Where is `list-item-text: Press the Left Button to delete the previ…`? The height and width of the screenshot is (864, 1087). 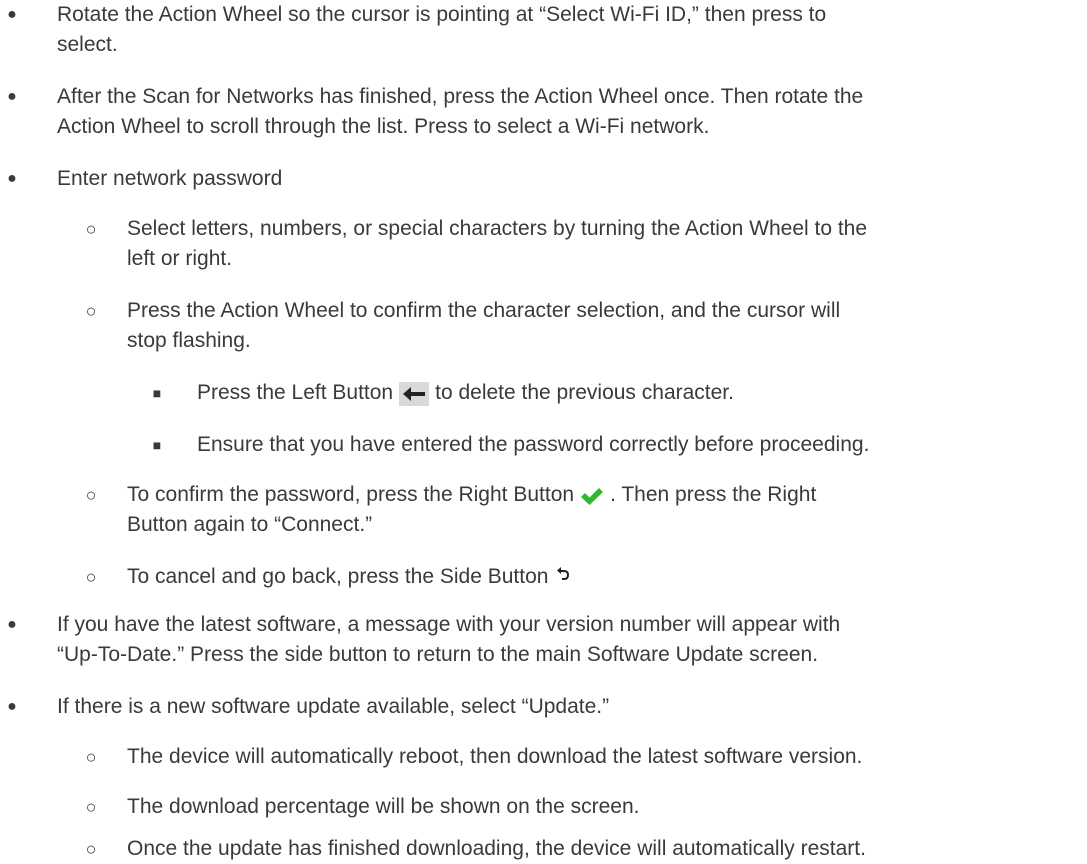
list-item-text: Press the Left Button to delete the previ… is located at coordinates (465, 393).